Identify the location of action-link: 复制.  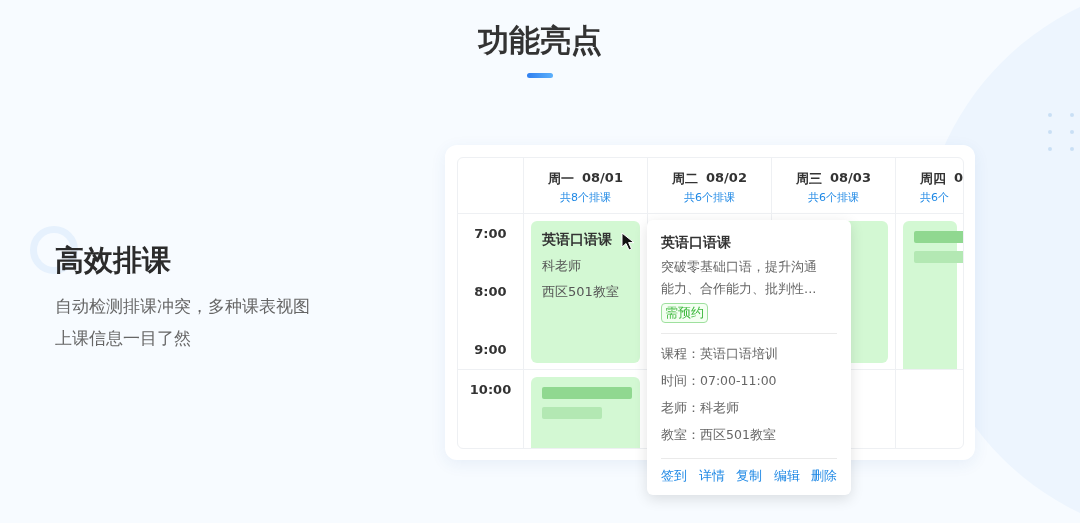
(749, 476).